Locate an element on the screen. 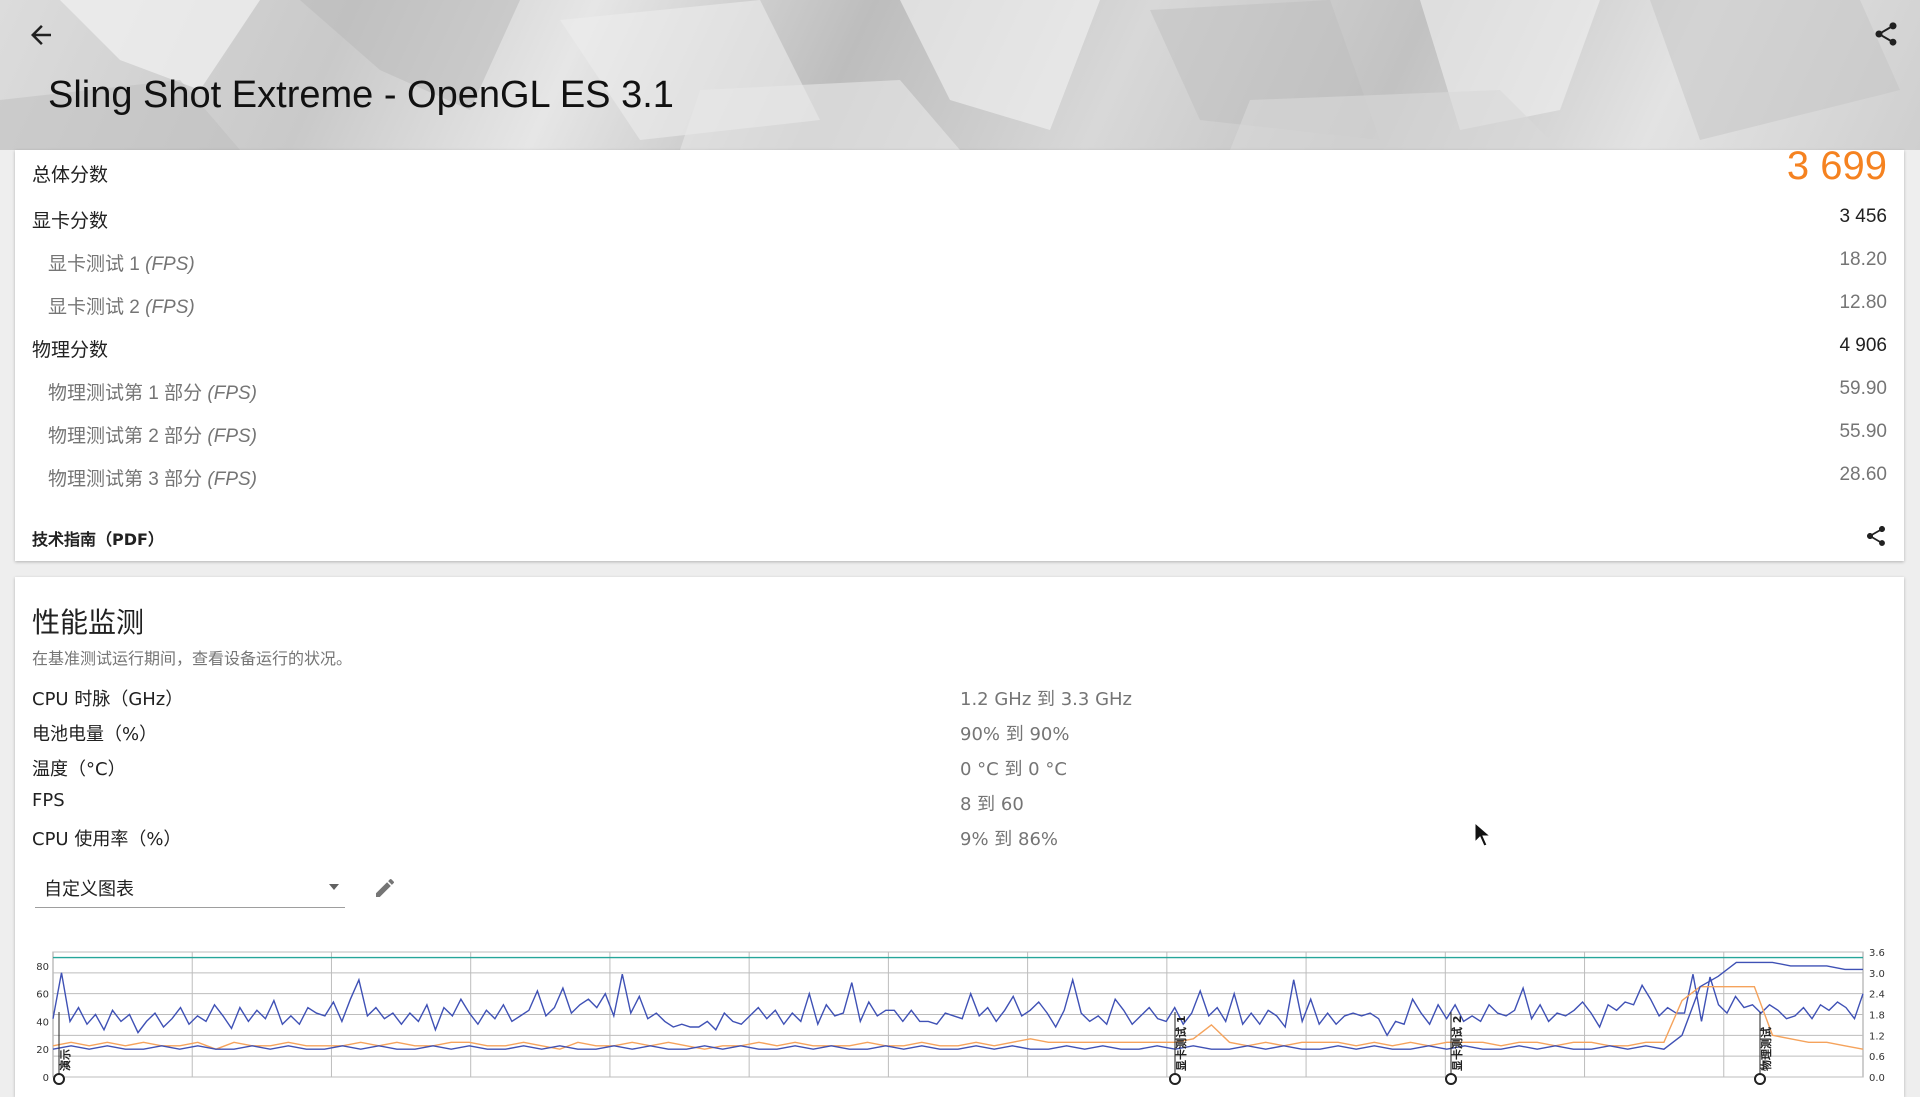 The width and height of the screenshot is (1920, 1097). page-title: Sling Shot Extreme - OpenGL ES 3.1 is located at coordinates (361, 95).